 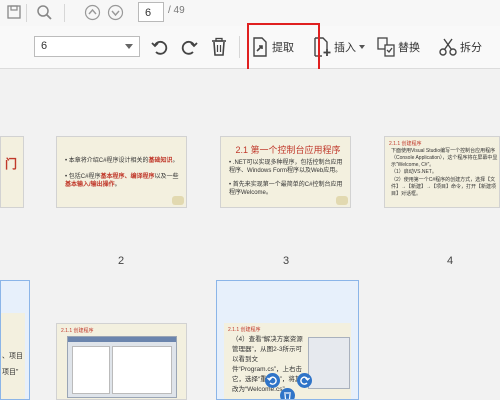 What do you see at coordinates (414, 172) in the screenshot?
I see `slide-bullet: （1）启动VS.NET。` at bounding box center [414, 172].